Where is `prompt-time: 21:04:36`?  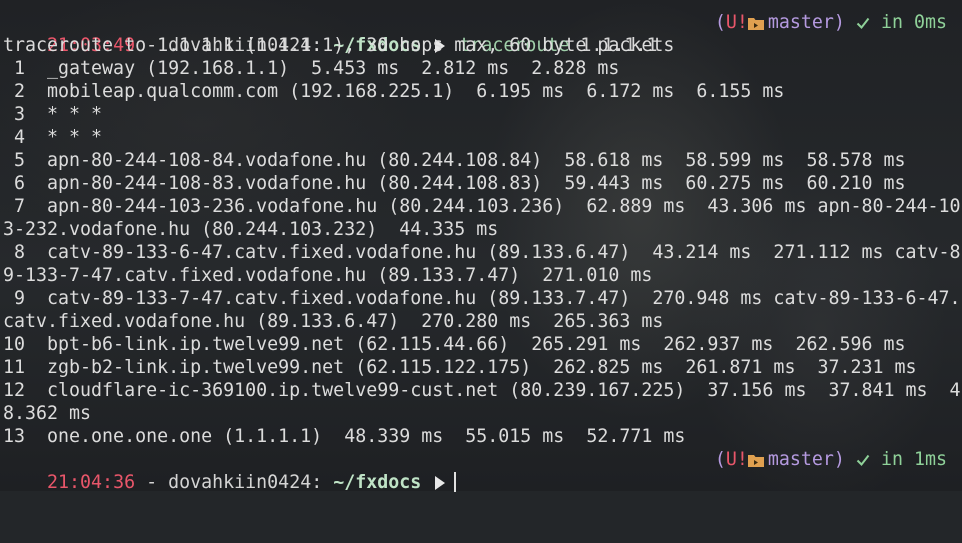 prompt-time: 21:04:36 is located at coordinates (91, 482).